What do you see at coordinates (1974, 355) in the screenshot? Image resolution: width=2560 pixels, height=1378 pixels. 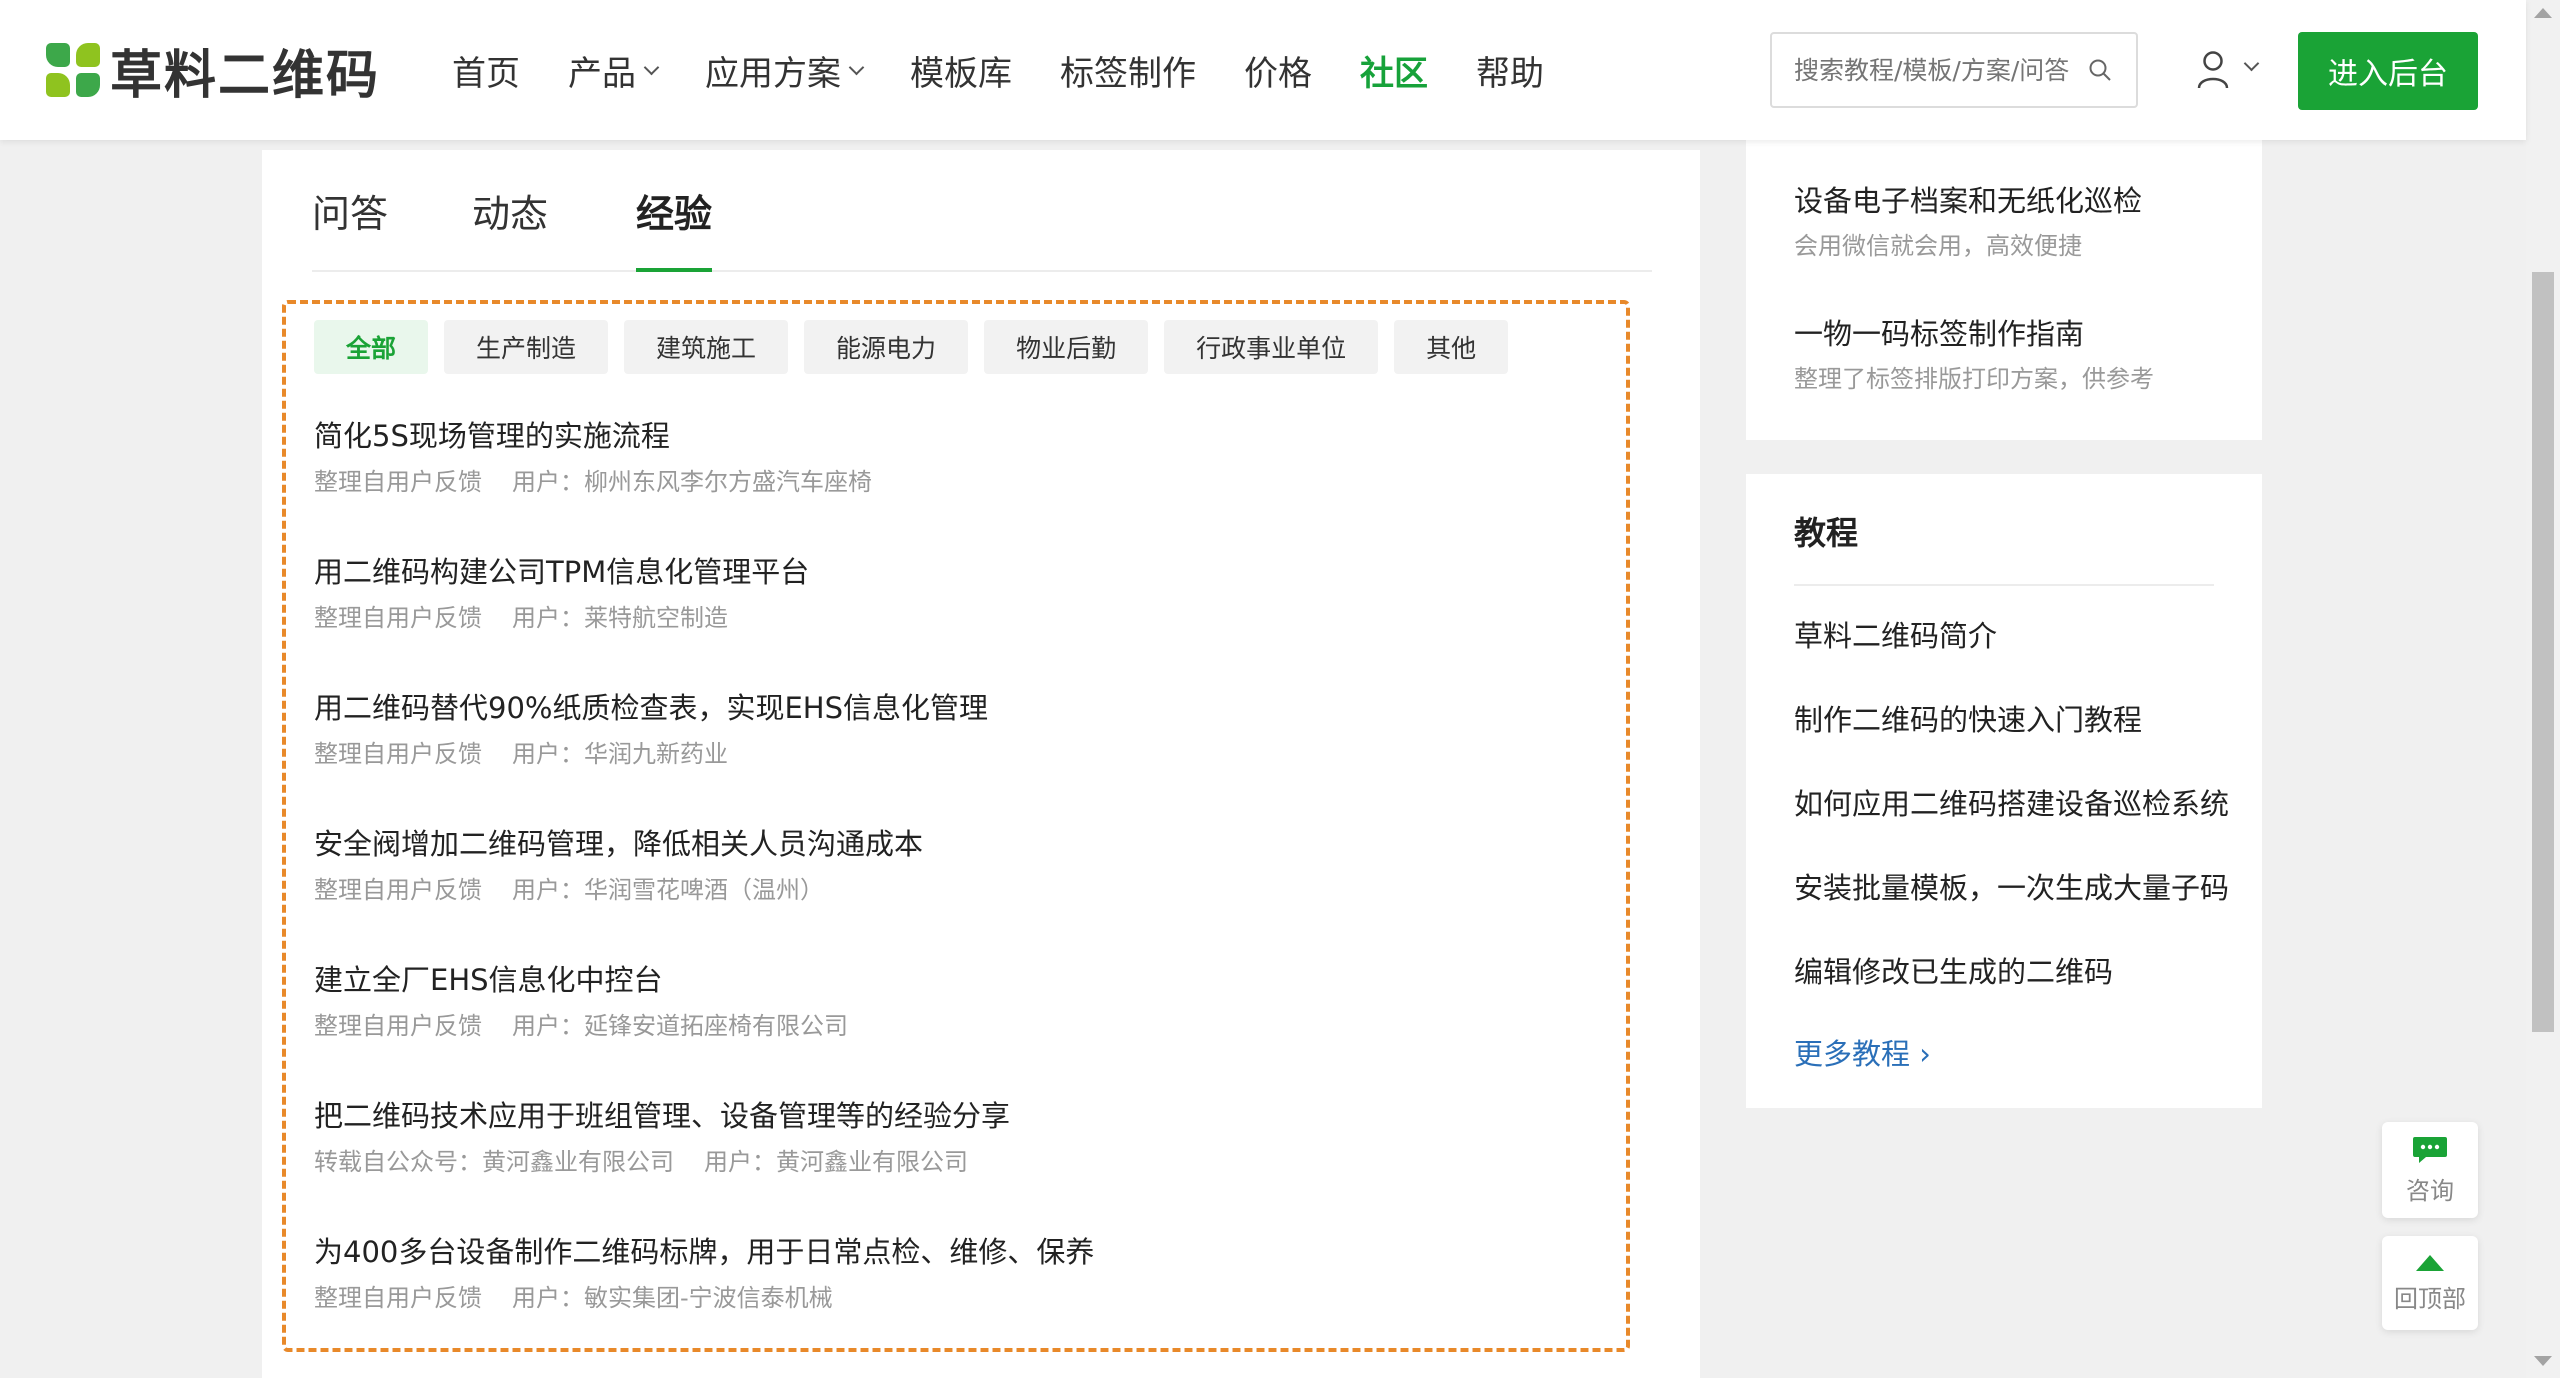 I see `feature-item: 一物一码标签制作指南 整理了标签排版打印方案，供参考` at bounding box center [1974, 355].